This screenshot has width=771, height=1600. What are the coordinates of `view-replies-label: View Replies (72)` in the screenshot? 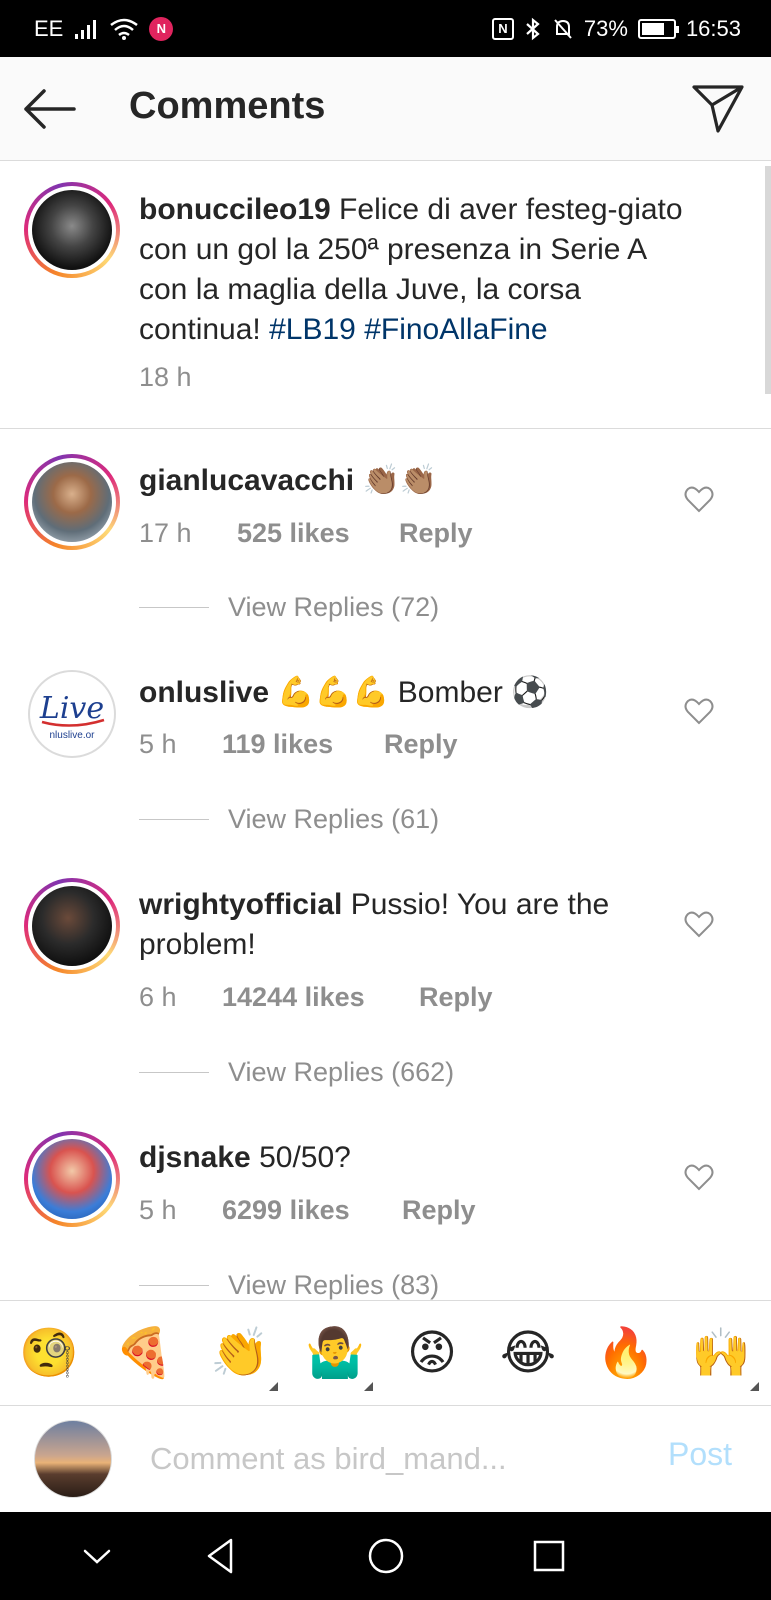 It's located at (334, 607).